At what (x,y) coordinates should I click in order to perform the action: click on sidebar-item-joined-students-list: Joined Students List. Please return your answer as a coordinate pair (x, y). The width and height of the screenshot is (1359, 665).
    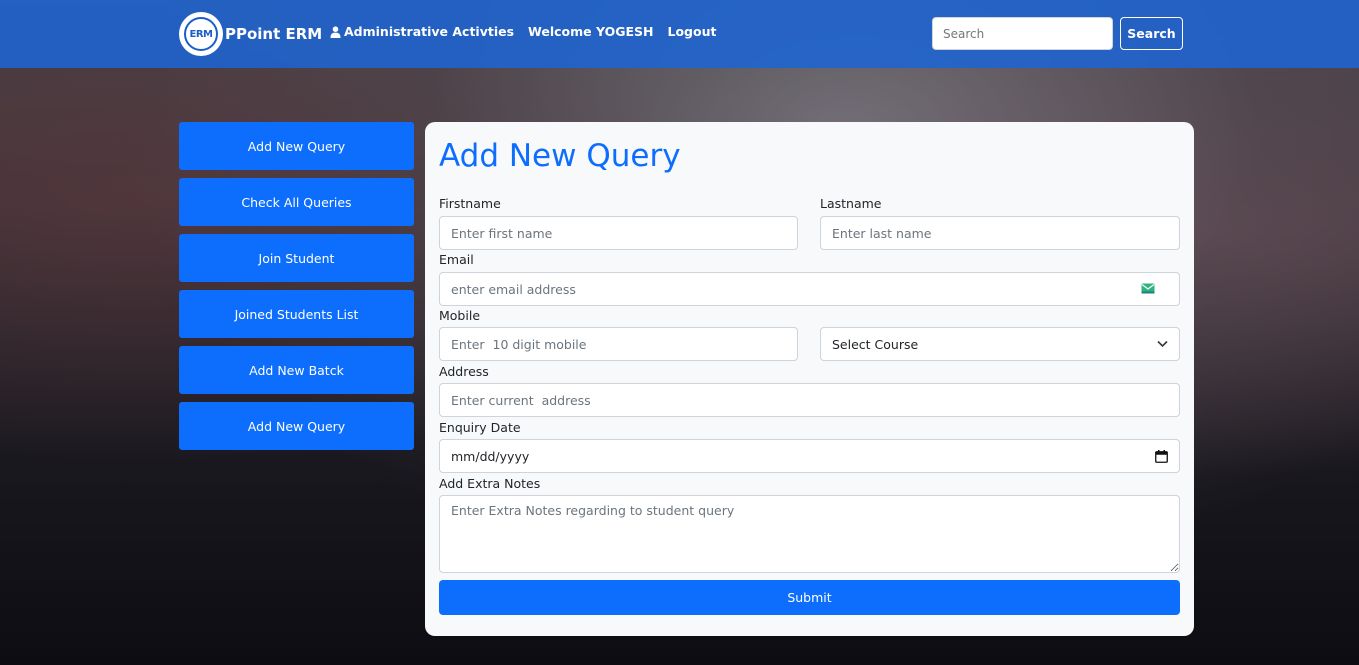
    Looking at the image, I should click on (296, 314).